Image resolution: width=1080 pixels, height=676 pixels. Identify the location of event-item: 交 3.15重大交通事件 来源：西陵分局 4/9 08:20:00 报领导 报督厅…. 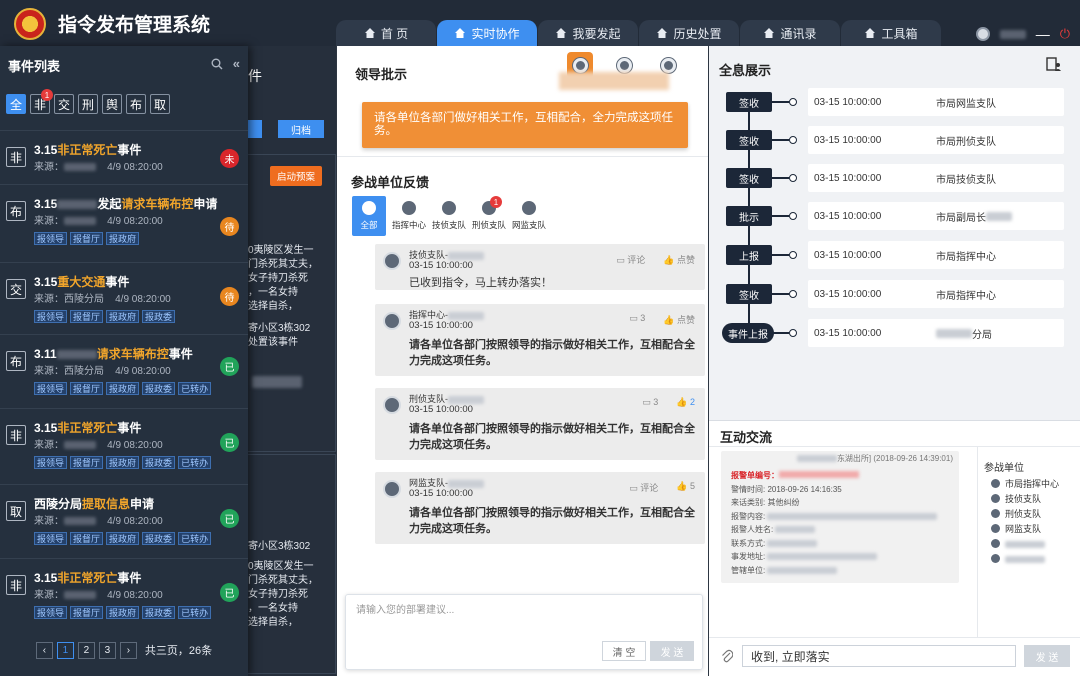
(124, 298).